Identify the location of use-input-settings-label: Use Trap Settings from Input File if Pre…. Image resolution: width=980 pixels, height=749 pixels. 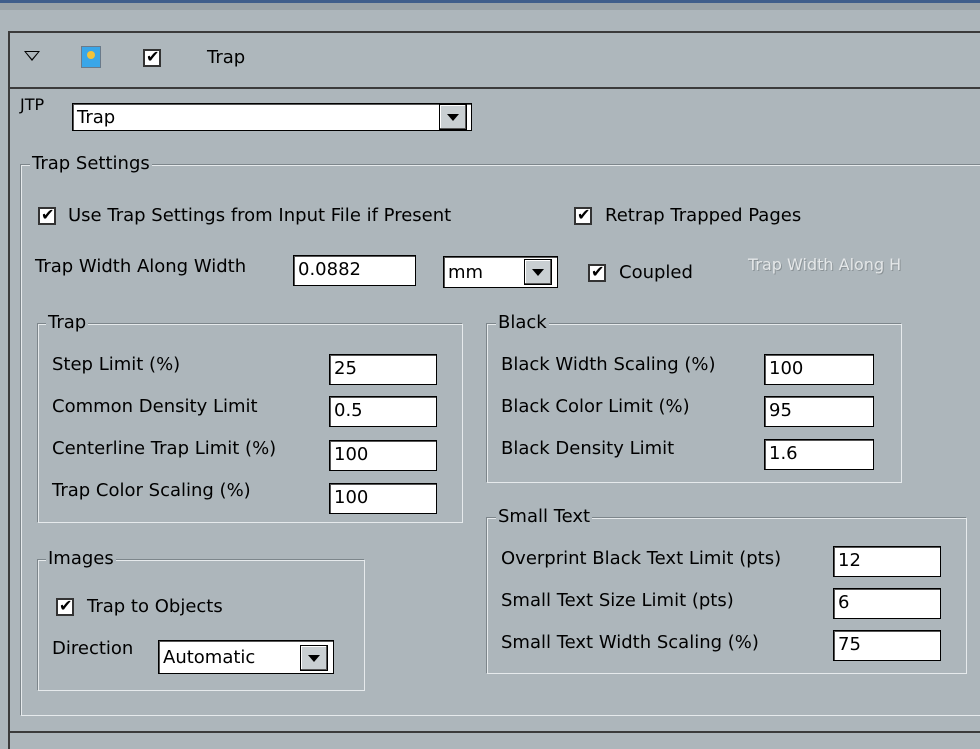
(260, 215).